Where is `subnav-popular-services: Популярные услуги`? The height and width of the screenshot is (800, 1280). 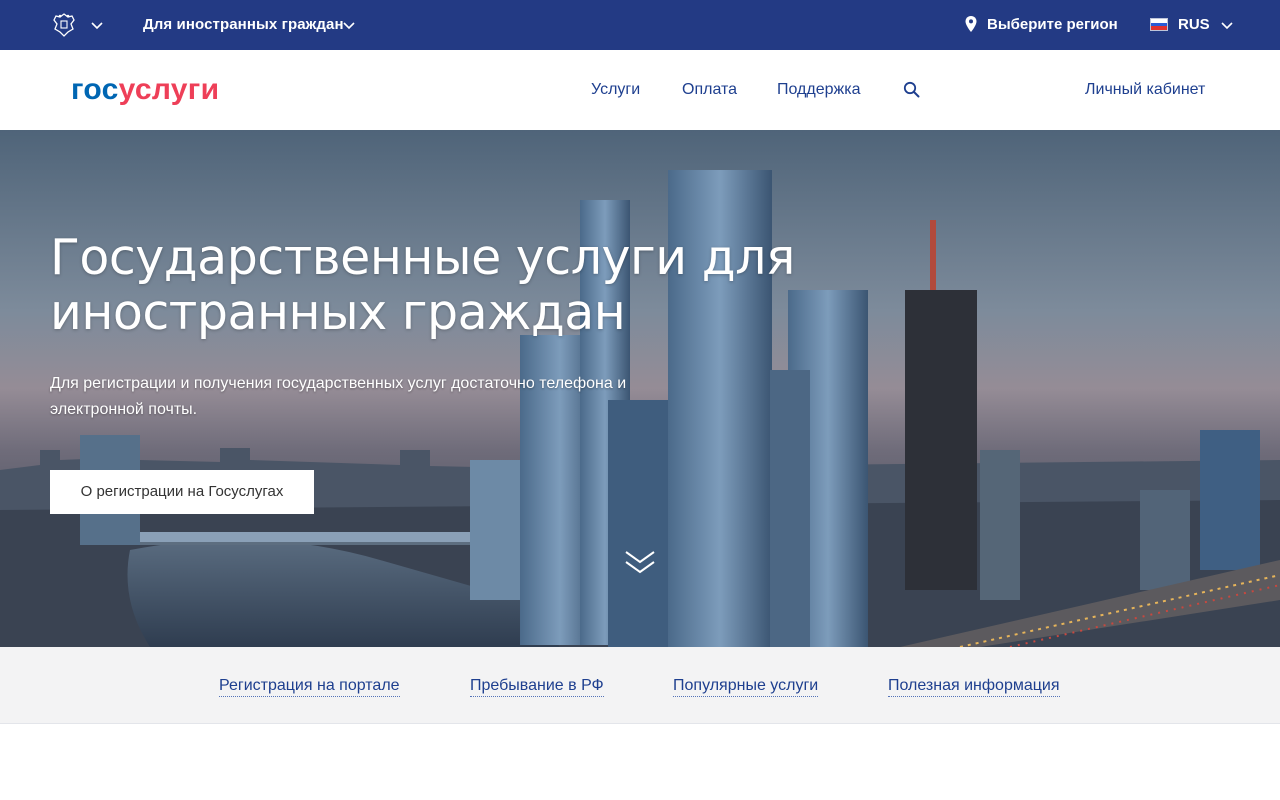
subnav-popular-services: Популярные услуги is located at coordinates (746, 686).